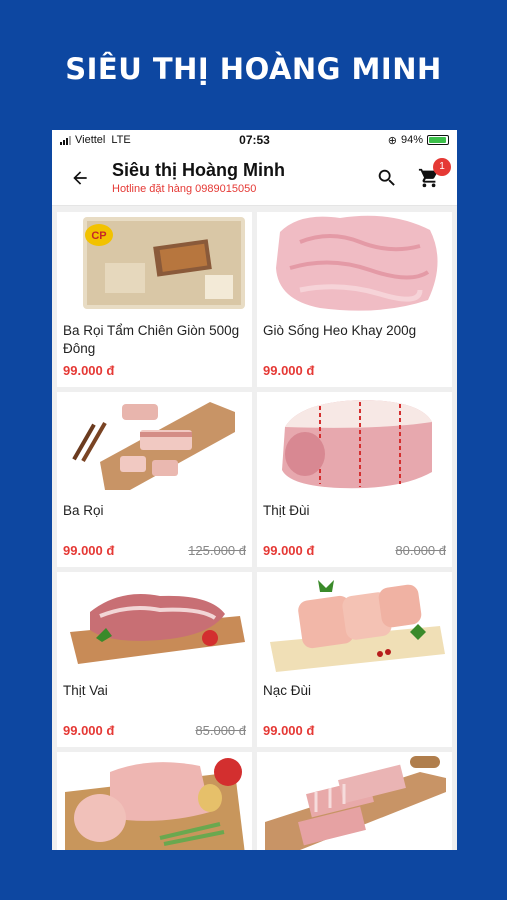 Image resolution: width=507 pixels, height=900 pixels. What do you see at coordinates (217, 550) in the screenshot?
I see `product-old-price: 125.000 đ` at bounding box center [217, 550].